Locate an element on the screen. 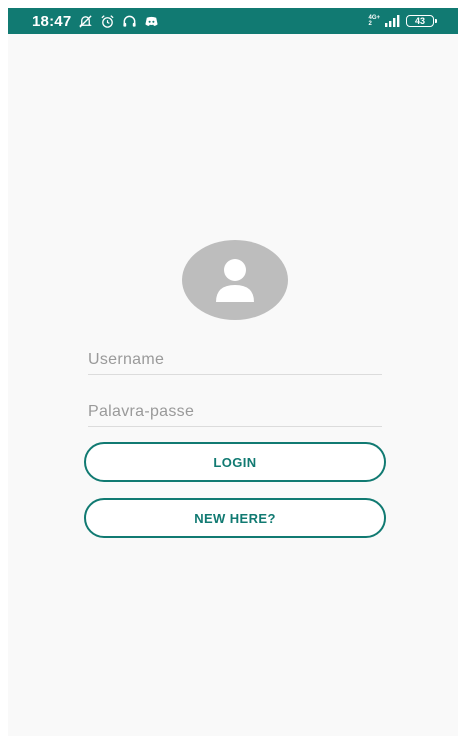  battery-level: 43 is located at coordinates (419, 21).